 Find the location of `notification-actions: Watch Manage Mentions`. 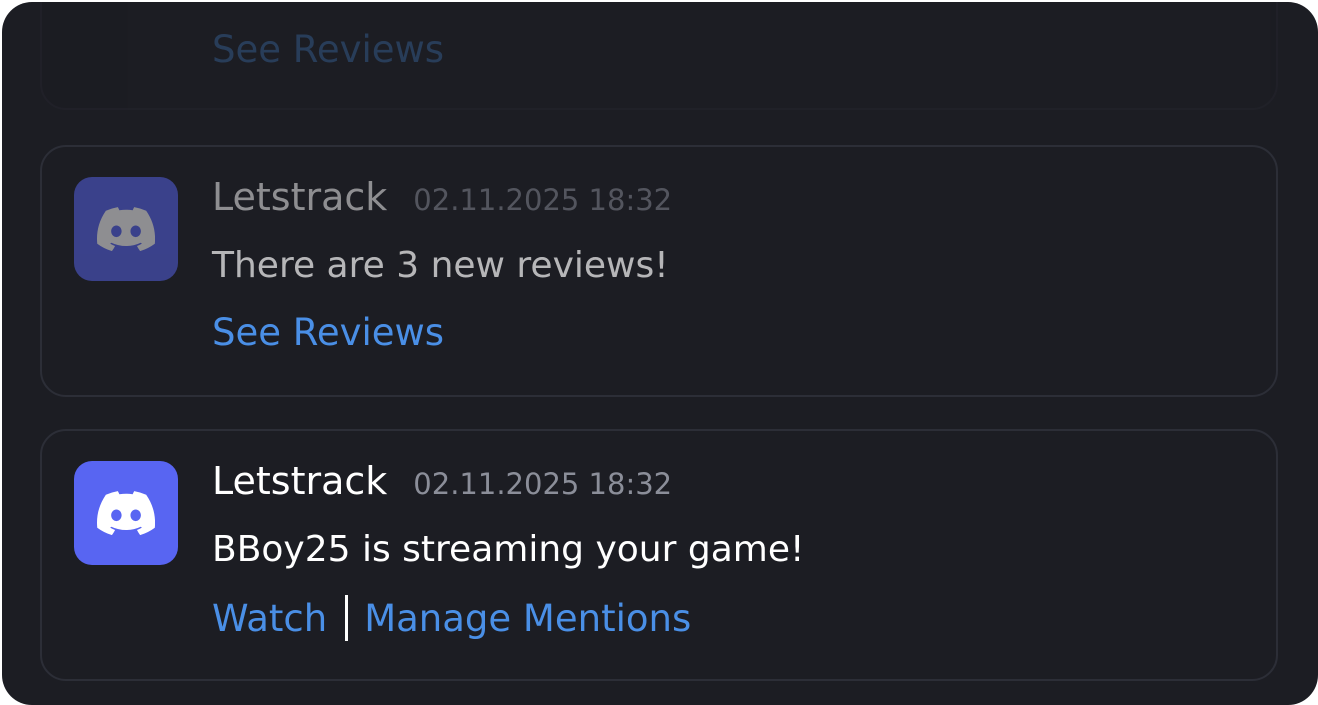

notification-actions: Watch Manage Mentions is located at coordinates (451, 618).